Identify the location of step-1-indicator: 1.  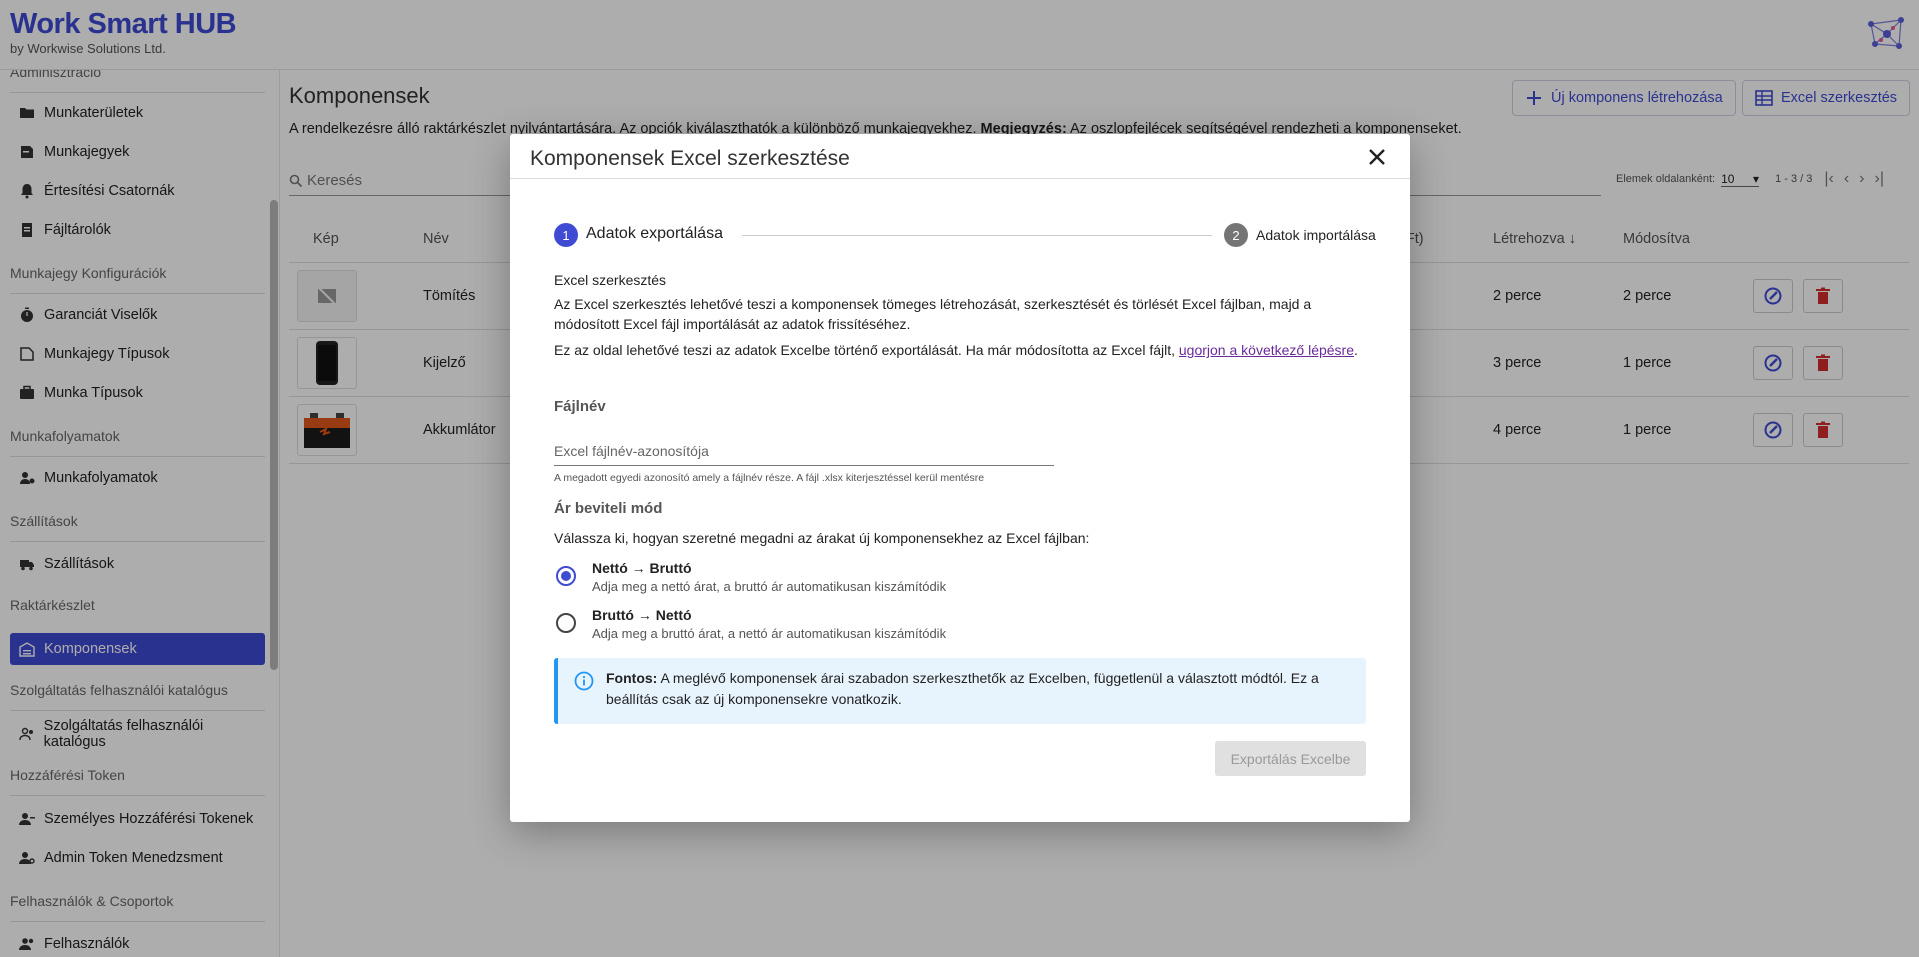
(566, 235).